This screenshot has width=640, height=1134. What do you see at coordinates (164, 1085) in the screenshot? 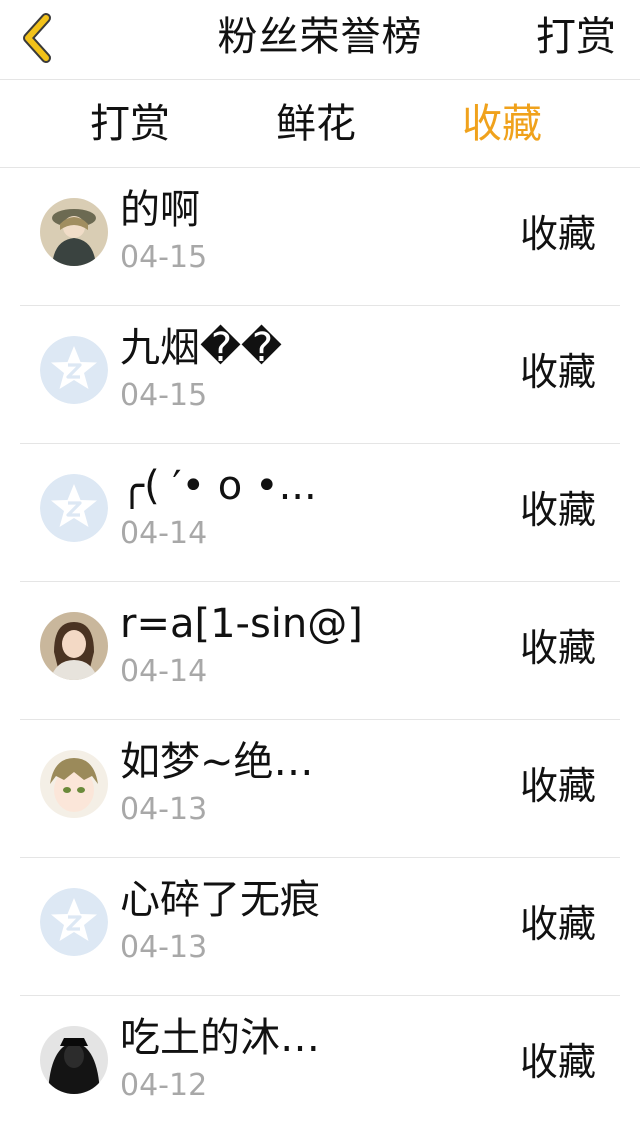
I see `date: 04-12` at bounding box center [164, 1085].